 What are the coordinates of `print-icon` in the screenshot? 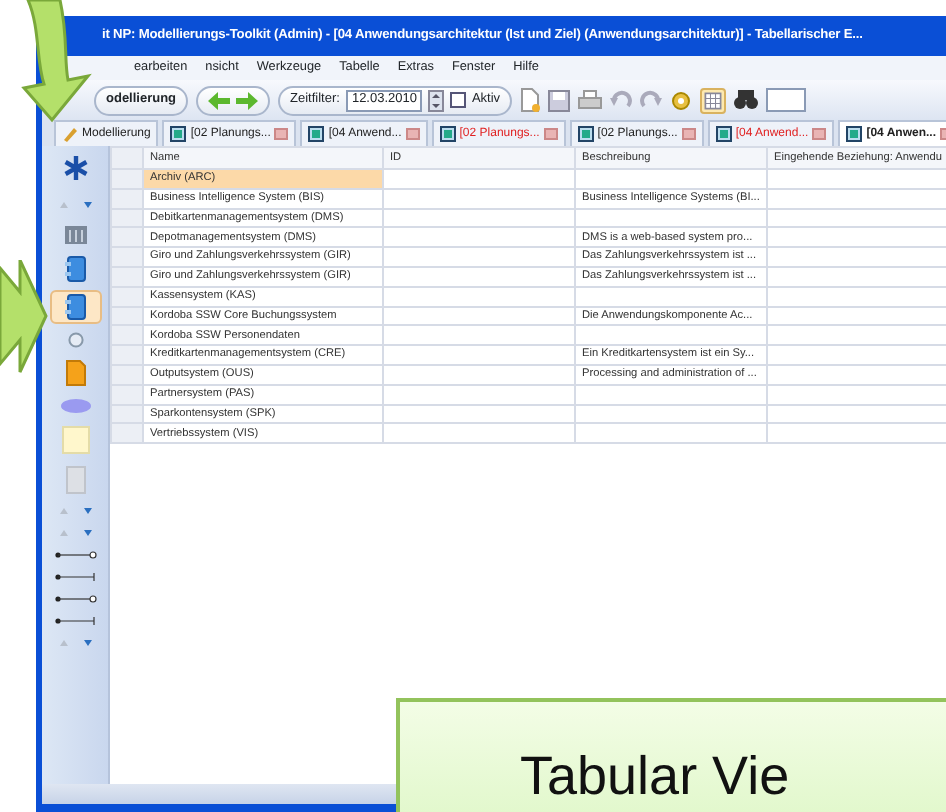 It's located at (590, 100).